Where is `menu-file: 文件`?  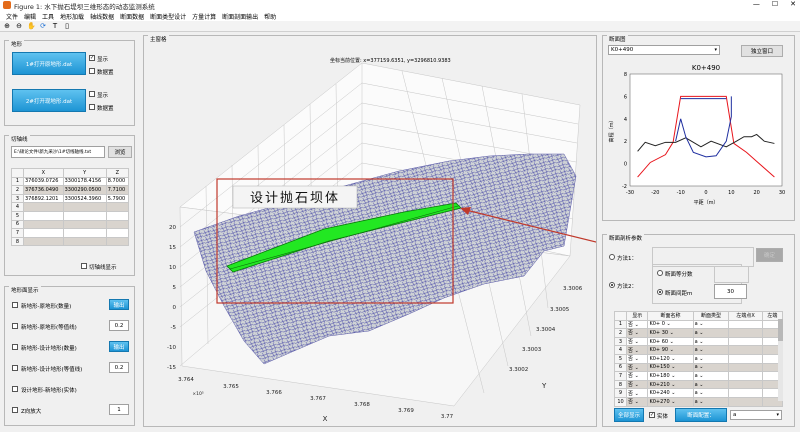
menu-file: 文件 is located at coordinates (12, 16).